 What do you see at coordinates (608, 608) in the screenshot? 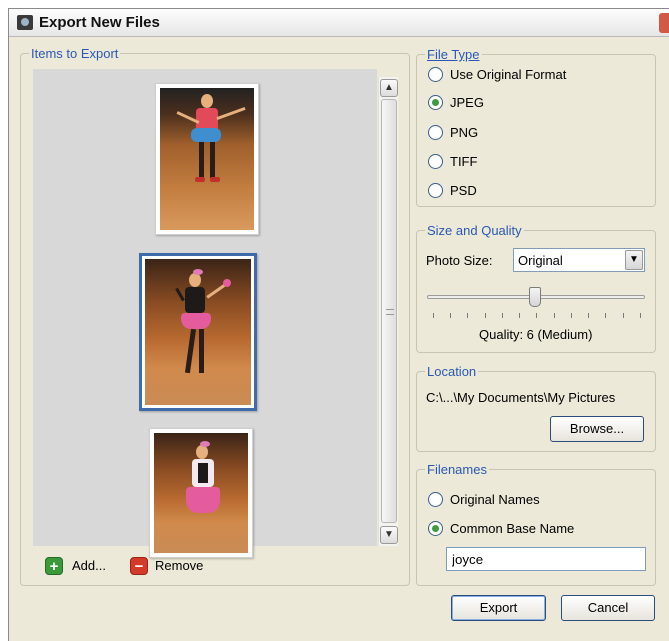
I see `cancel-button: Cancel` at bounding box center [608, 608].